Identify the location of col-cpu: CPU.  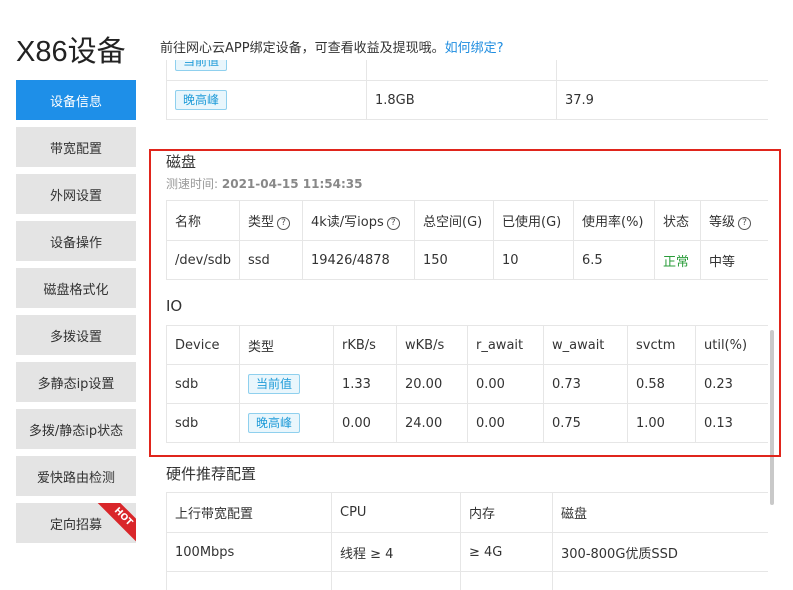
(396, 512).